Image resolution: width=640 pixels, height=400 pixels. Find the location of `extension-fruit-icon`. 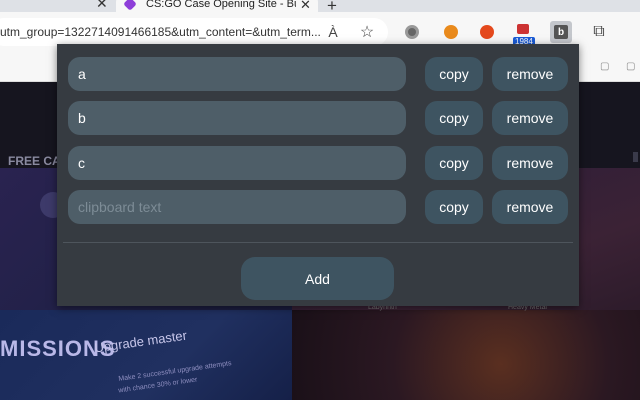

extension-fruit-icon is located at coordinates (451, 32).